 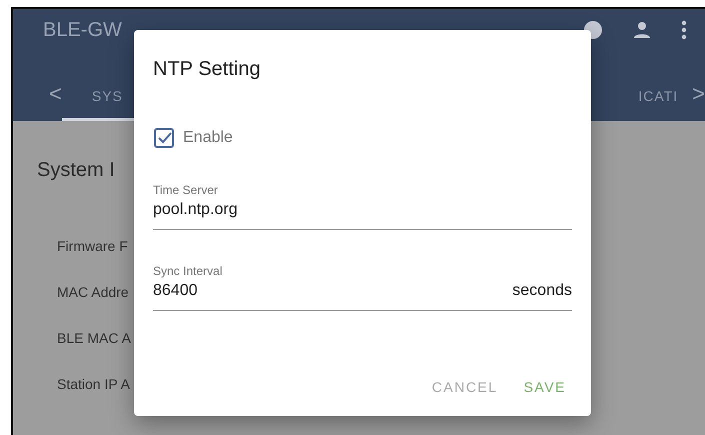 I want to click on tab-next-button: >, so click(x=698, y=101).